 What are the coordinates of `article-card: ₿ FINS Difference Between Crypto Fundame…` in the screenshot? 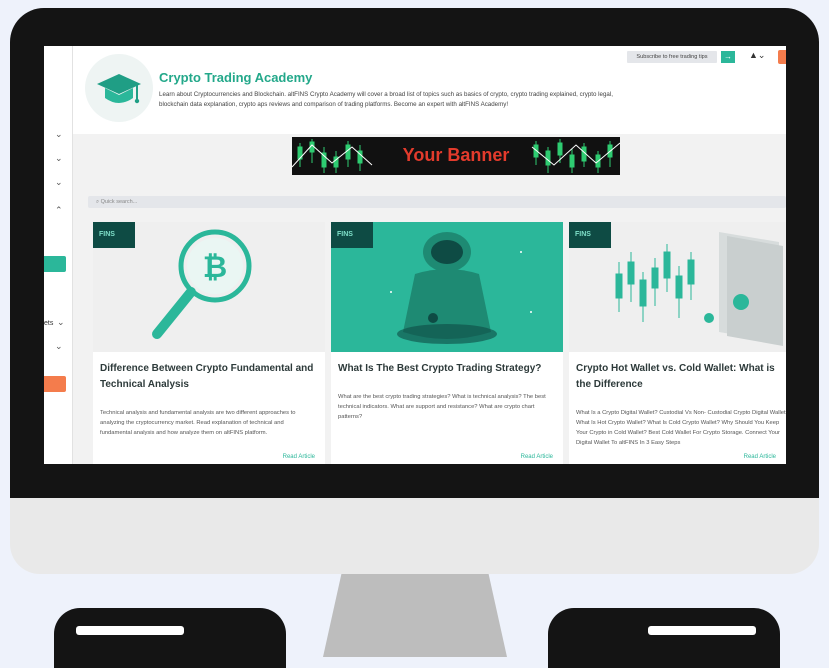 It's located at (209, 343).